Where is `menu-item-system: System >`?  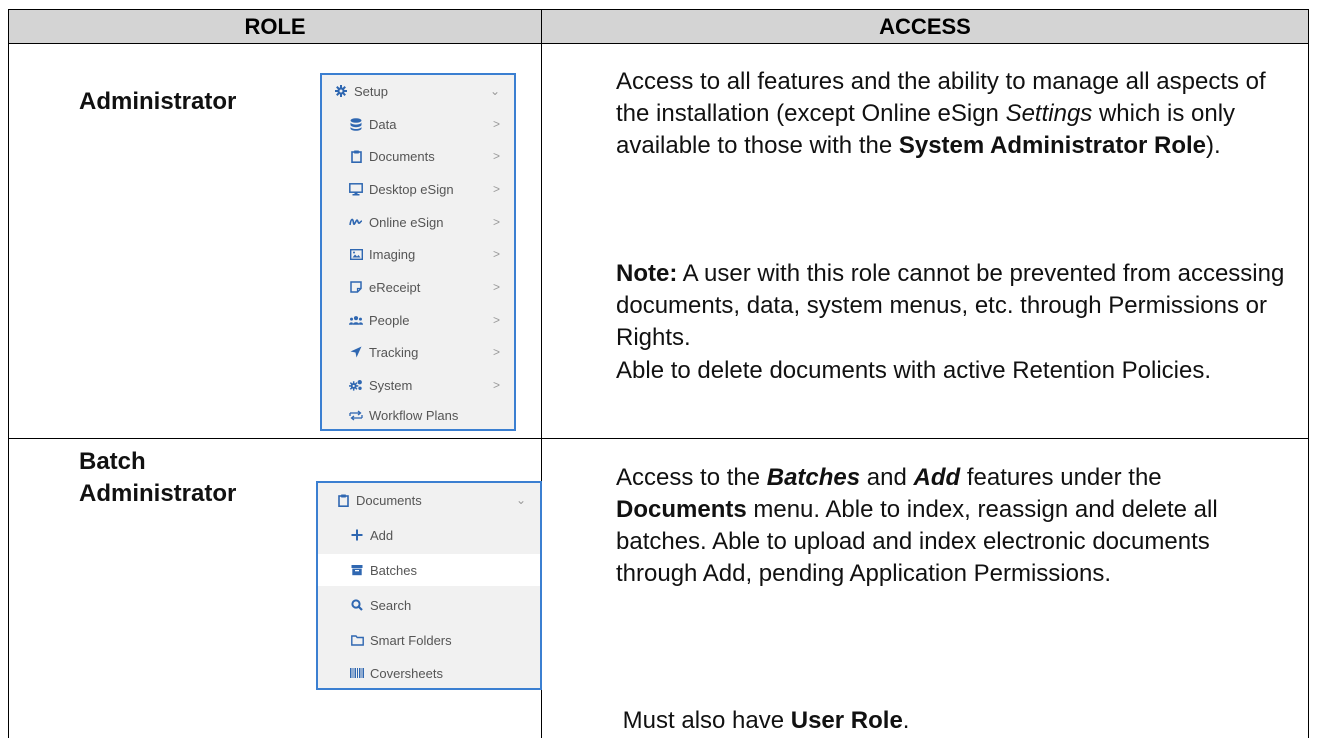 menu-item-system: System > is located at coordinates (418, 385).